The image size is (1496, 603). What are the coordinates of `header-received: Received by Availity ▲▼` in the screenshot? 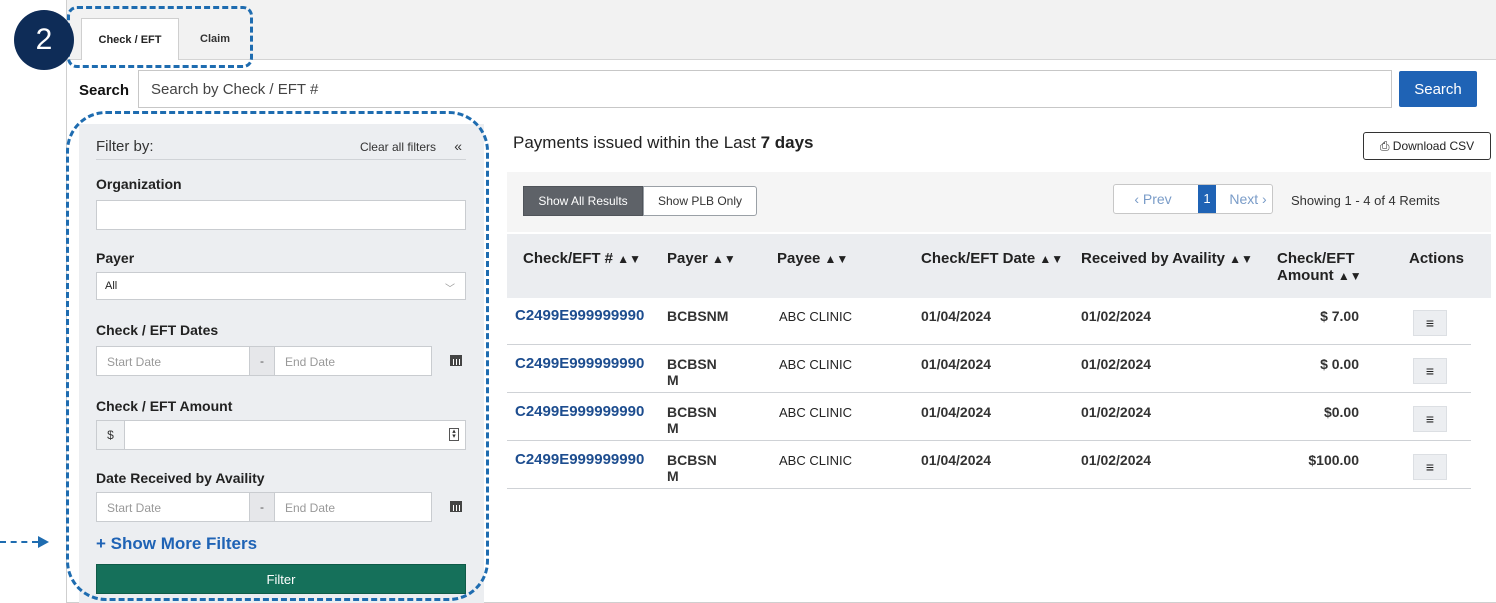 It's located at (1167, 259).